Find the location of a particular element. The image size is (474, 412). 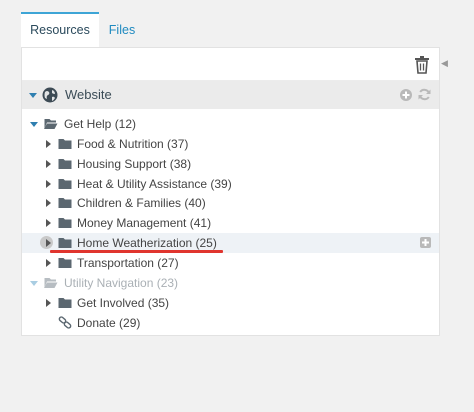

tree-item-get-involved: Get Involved (35) is located at coordinates (230, 303).